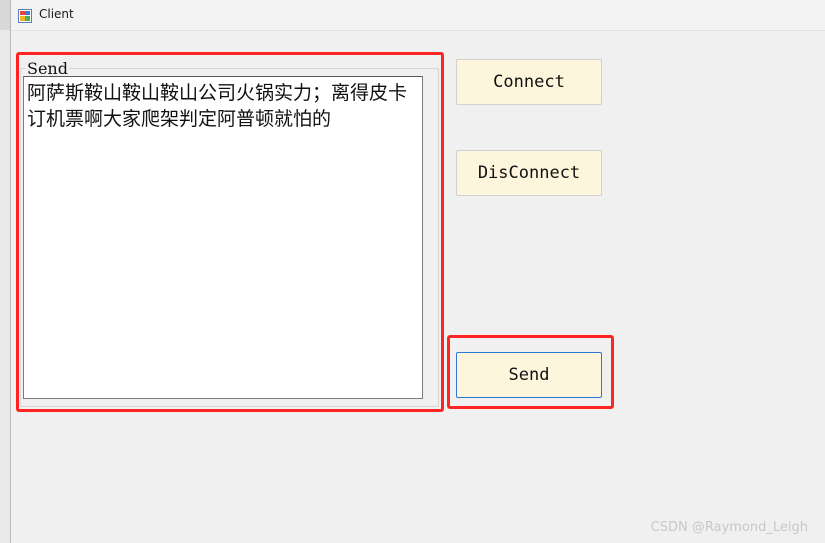  I want to click on title-bar: Client, so click(418, 15).